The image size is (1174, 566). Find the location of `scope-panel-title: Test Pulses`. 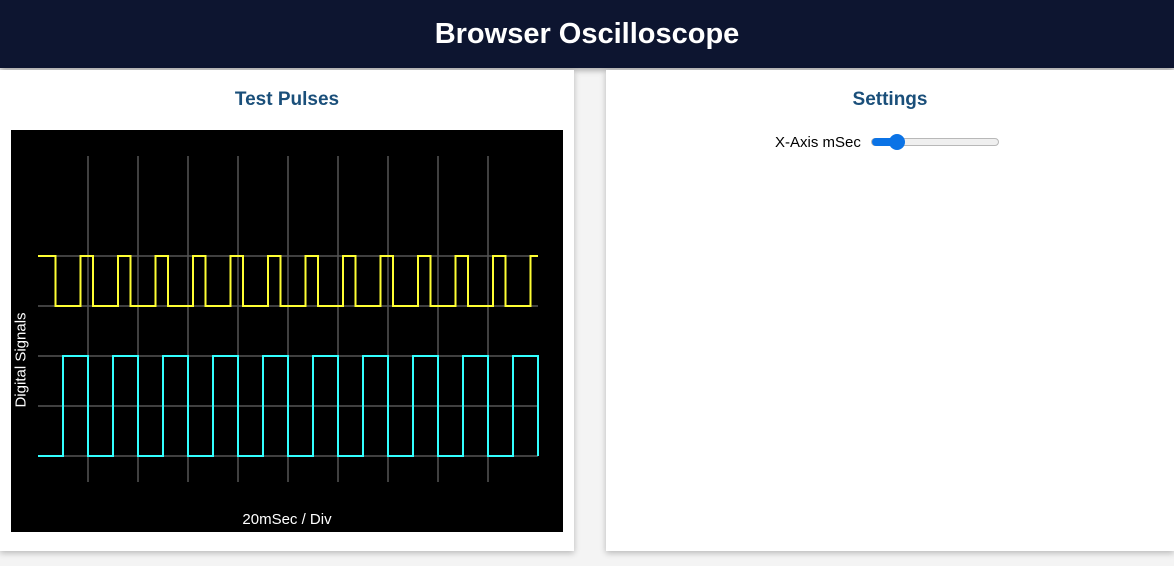

scope-panel-title: Test Pulses is located at coordinates (287, 99).